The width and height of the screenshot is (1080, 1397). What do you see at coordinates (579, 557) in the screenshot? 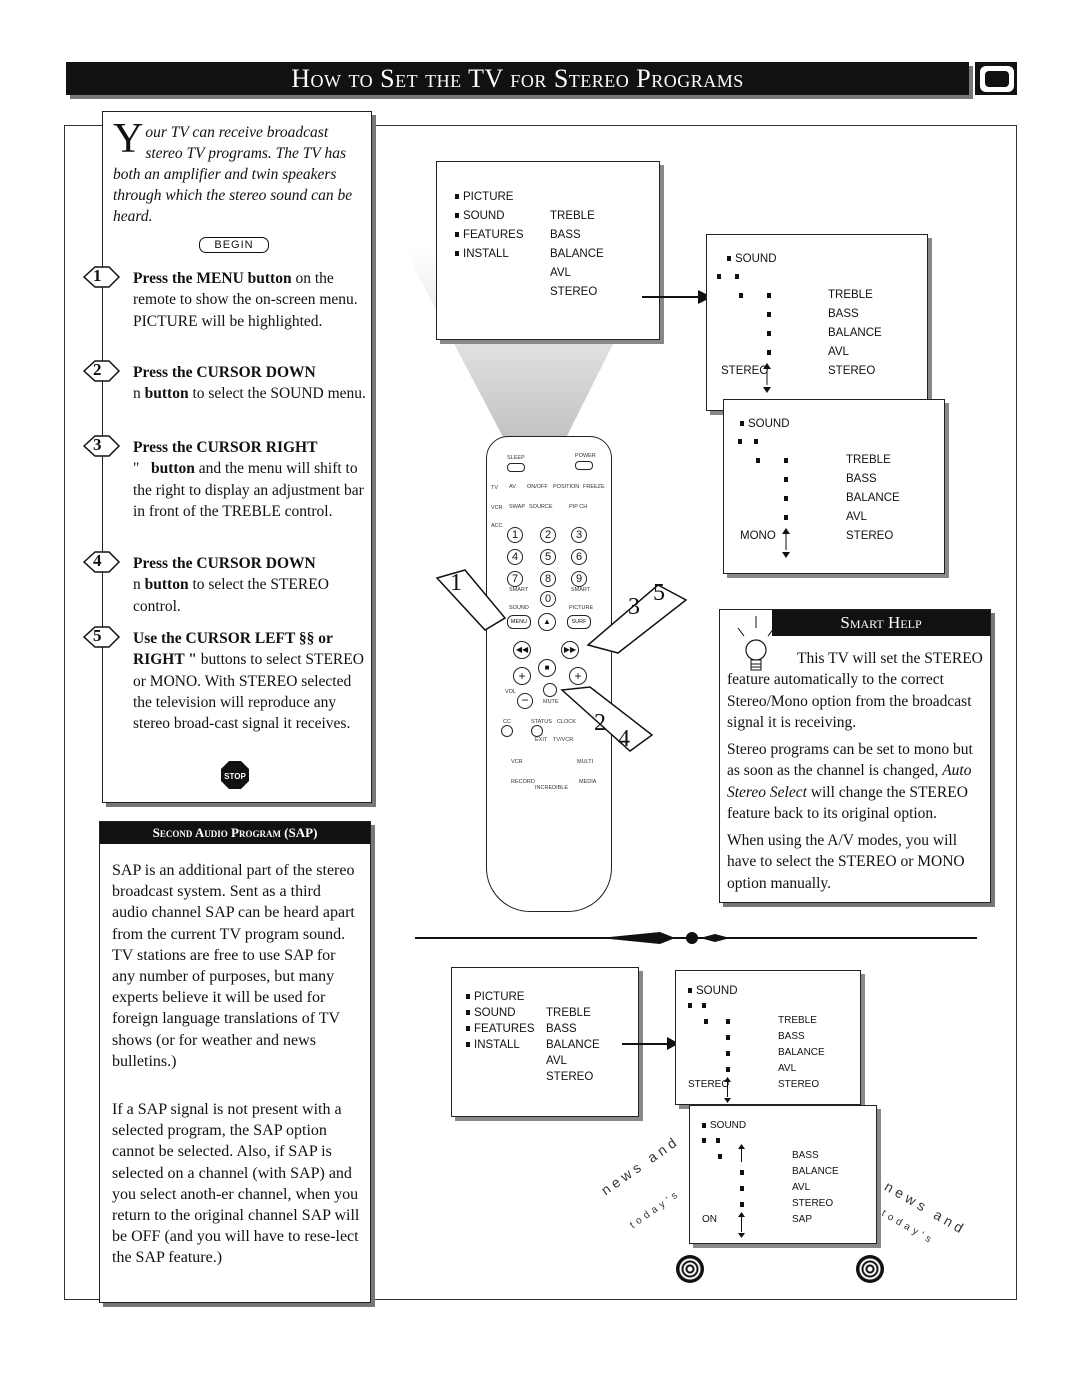
I see `digit-6-button: 6` at bounding box center [579, 557].